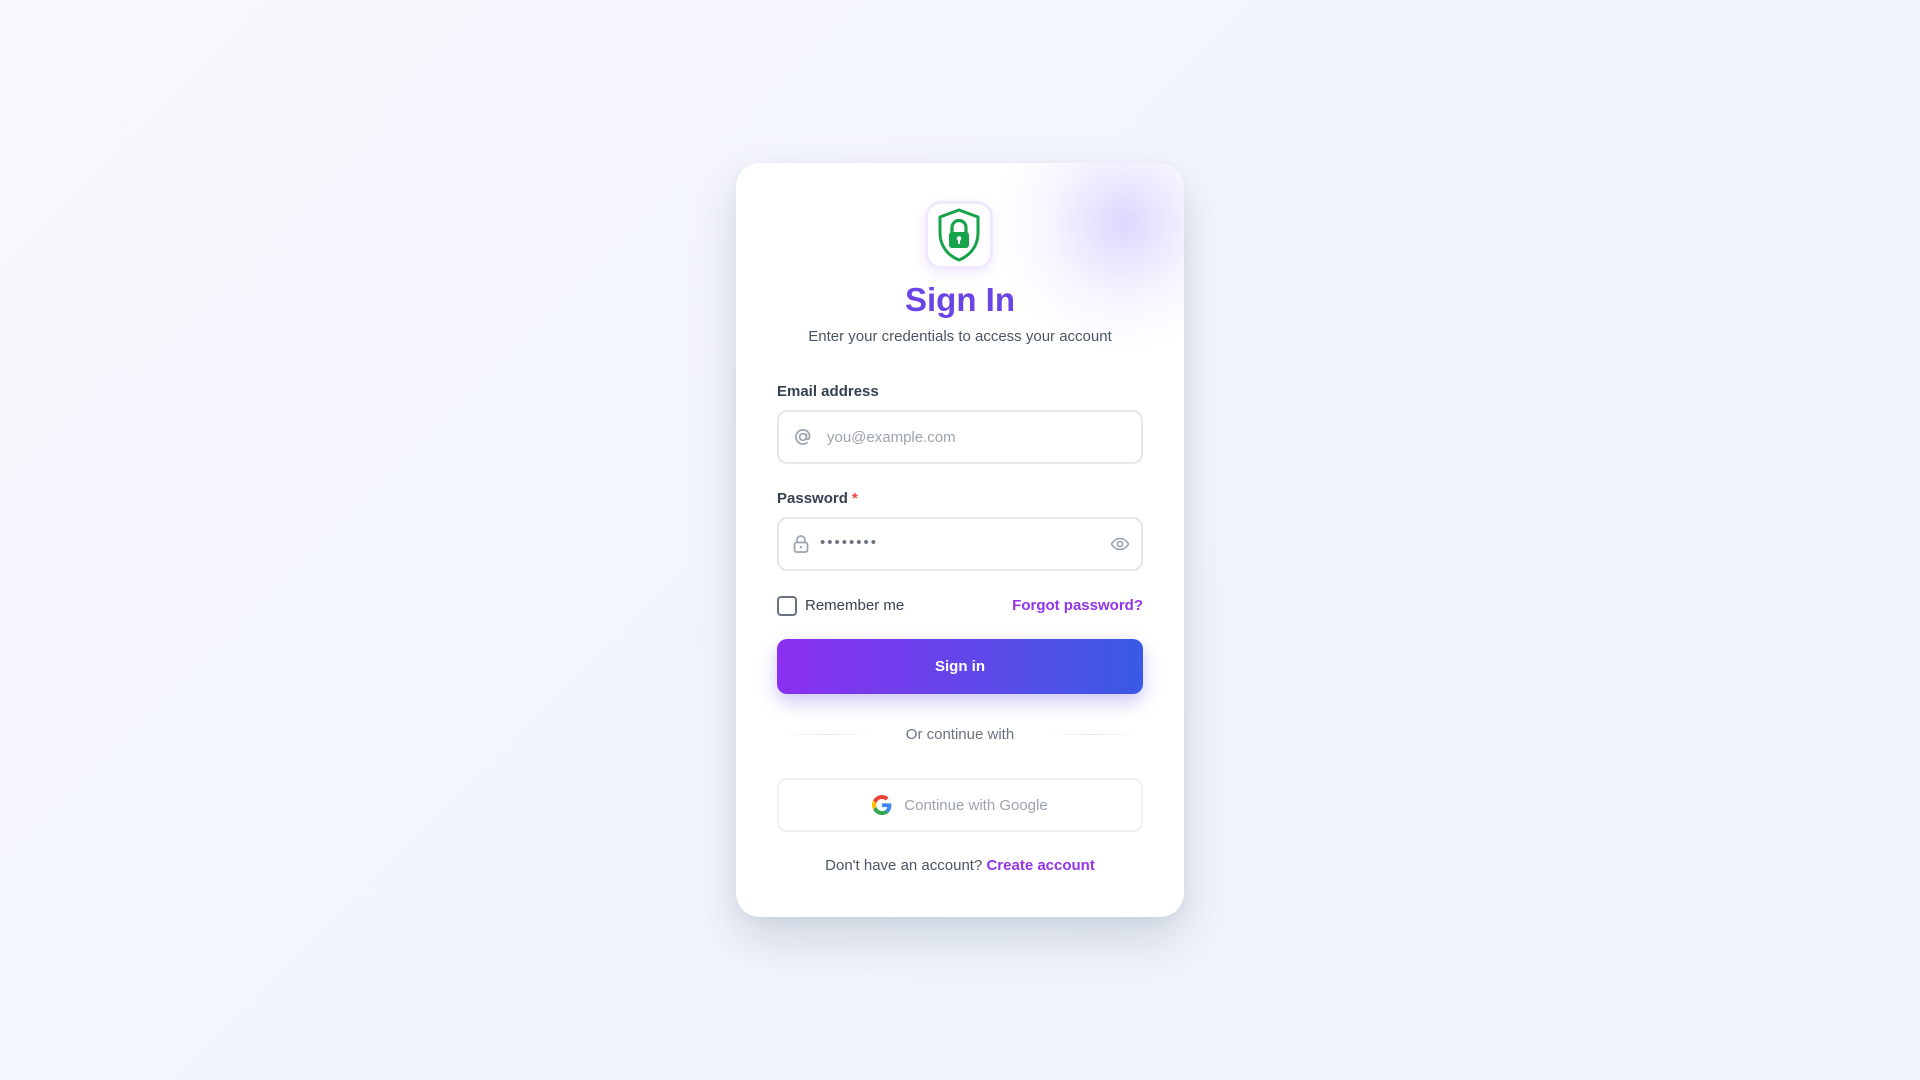  I want to click on password-input: ••••••••, so click(849, 542).